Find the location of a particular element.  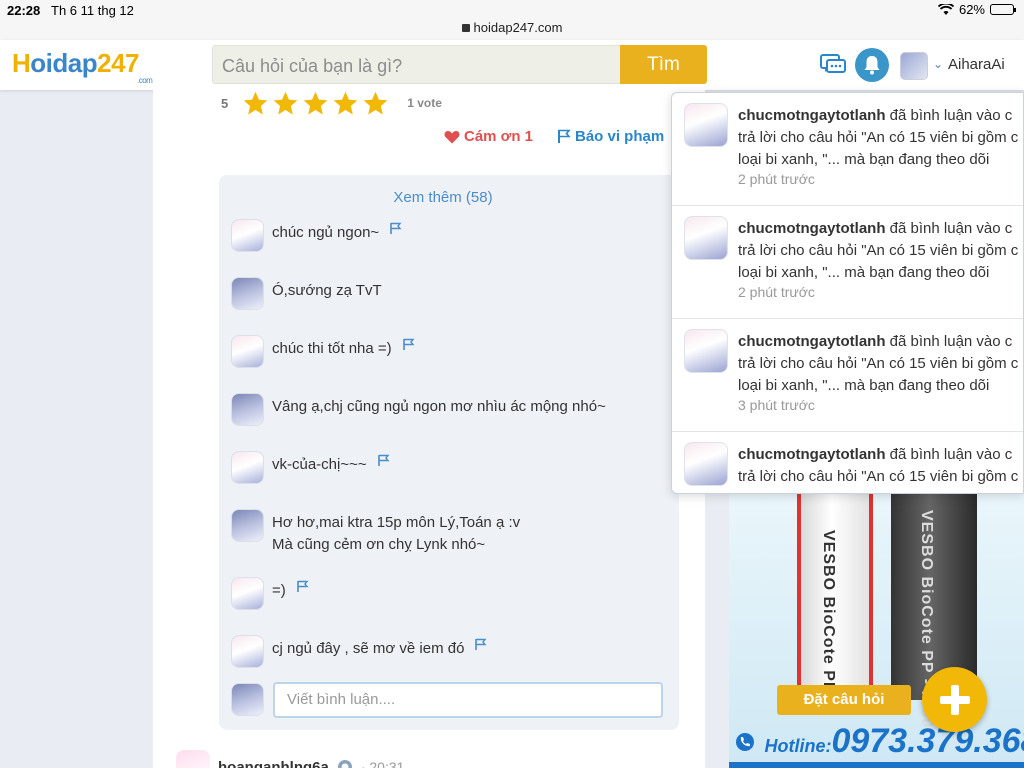

comment-item: Ó,sướng zạ TvT is located at coordinates (306, 293).